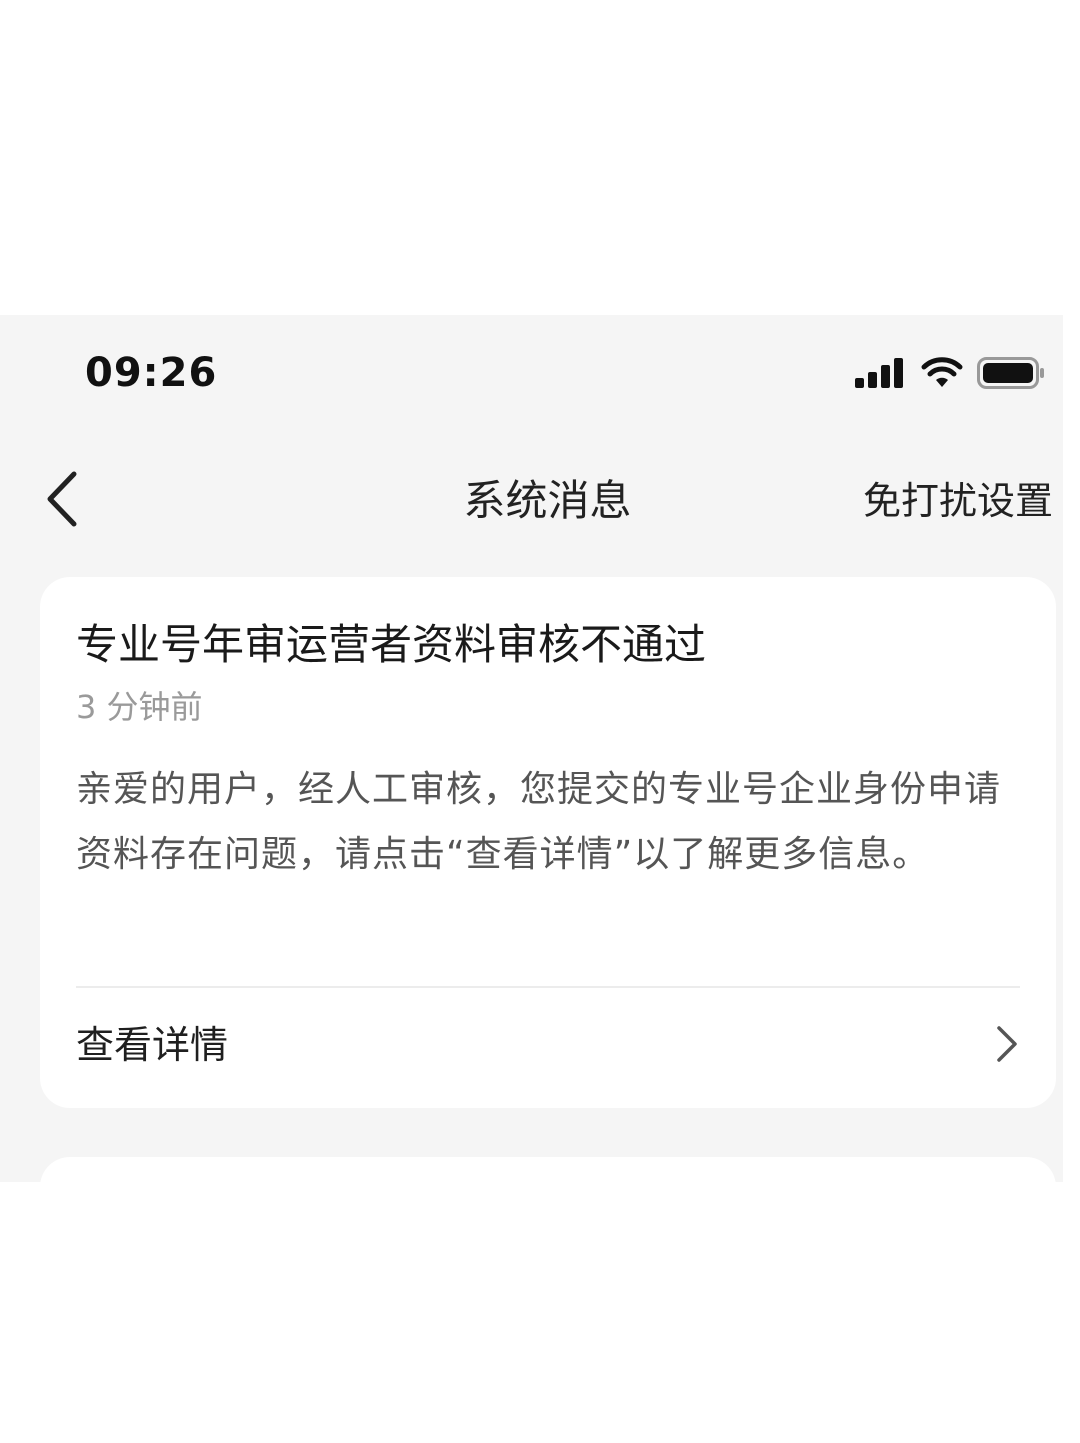 The height and width of the screenshot is (1443, 1080). Describe the element at coordinates (548, 1169) in the screenshot. I see `next-message-card` at that location.